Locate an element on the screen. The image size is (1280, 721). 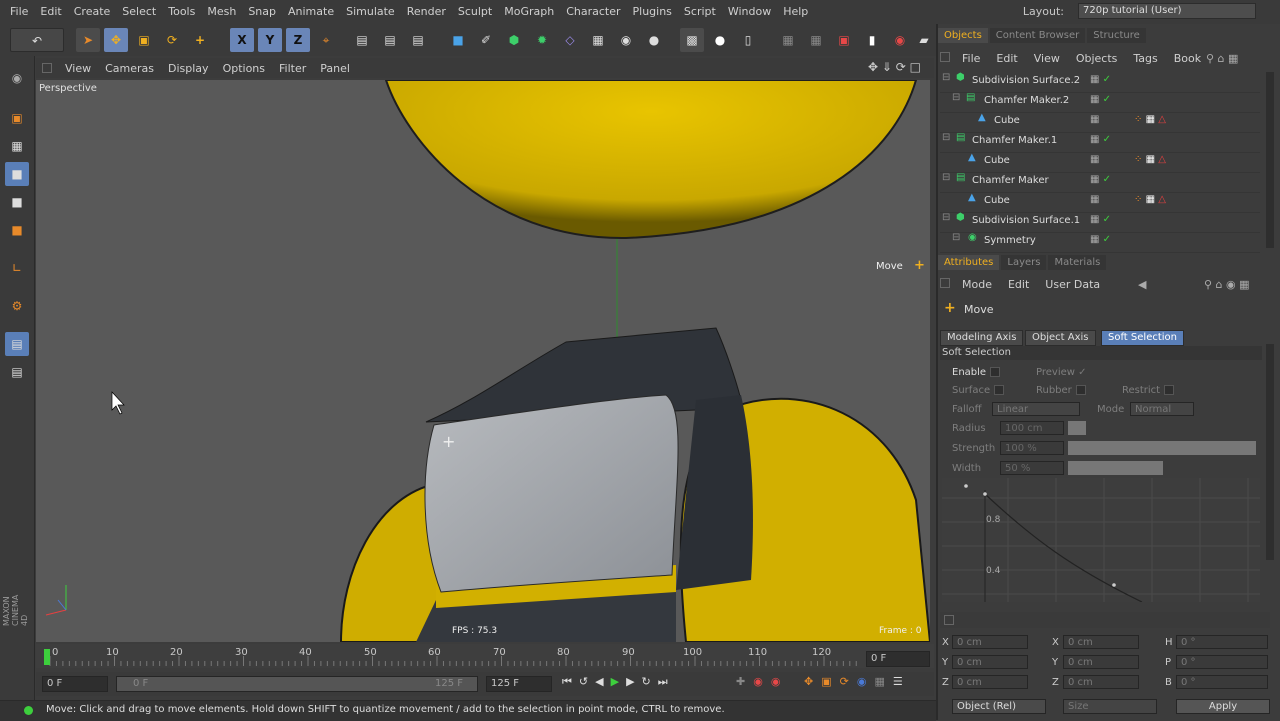
menu-tools: Tools is located at coordinates (181, 9).